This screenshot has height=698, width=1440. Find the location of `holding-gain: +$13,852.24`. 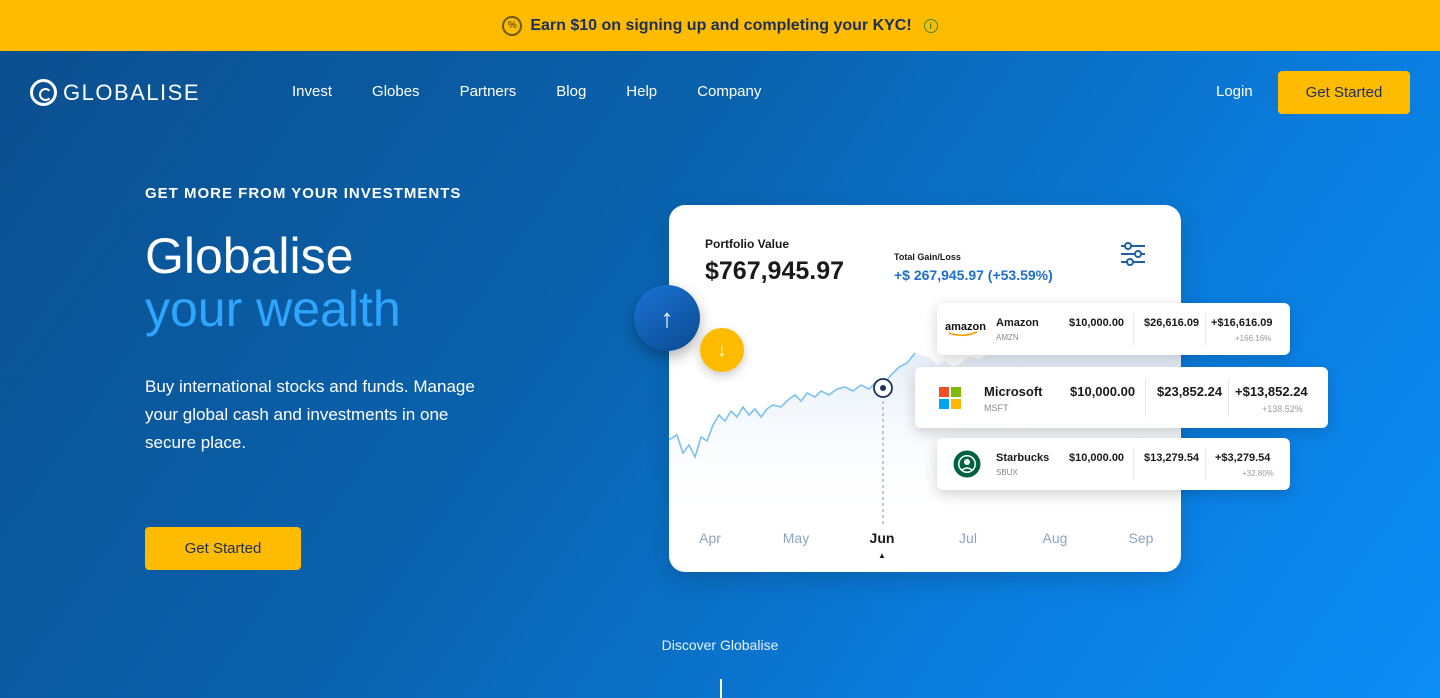

holding-gain: +$13,852.24 is located at coordinates (1271, 391).